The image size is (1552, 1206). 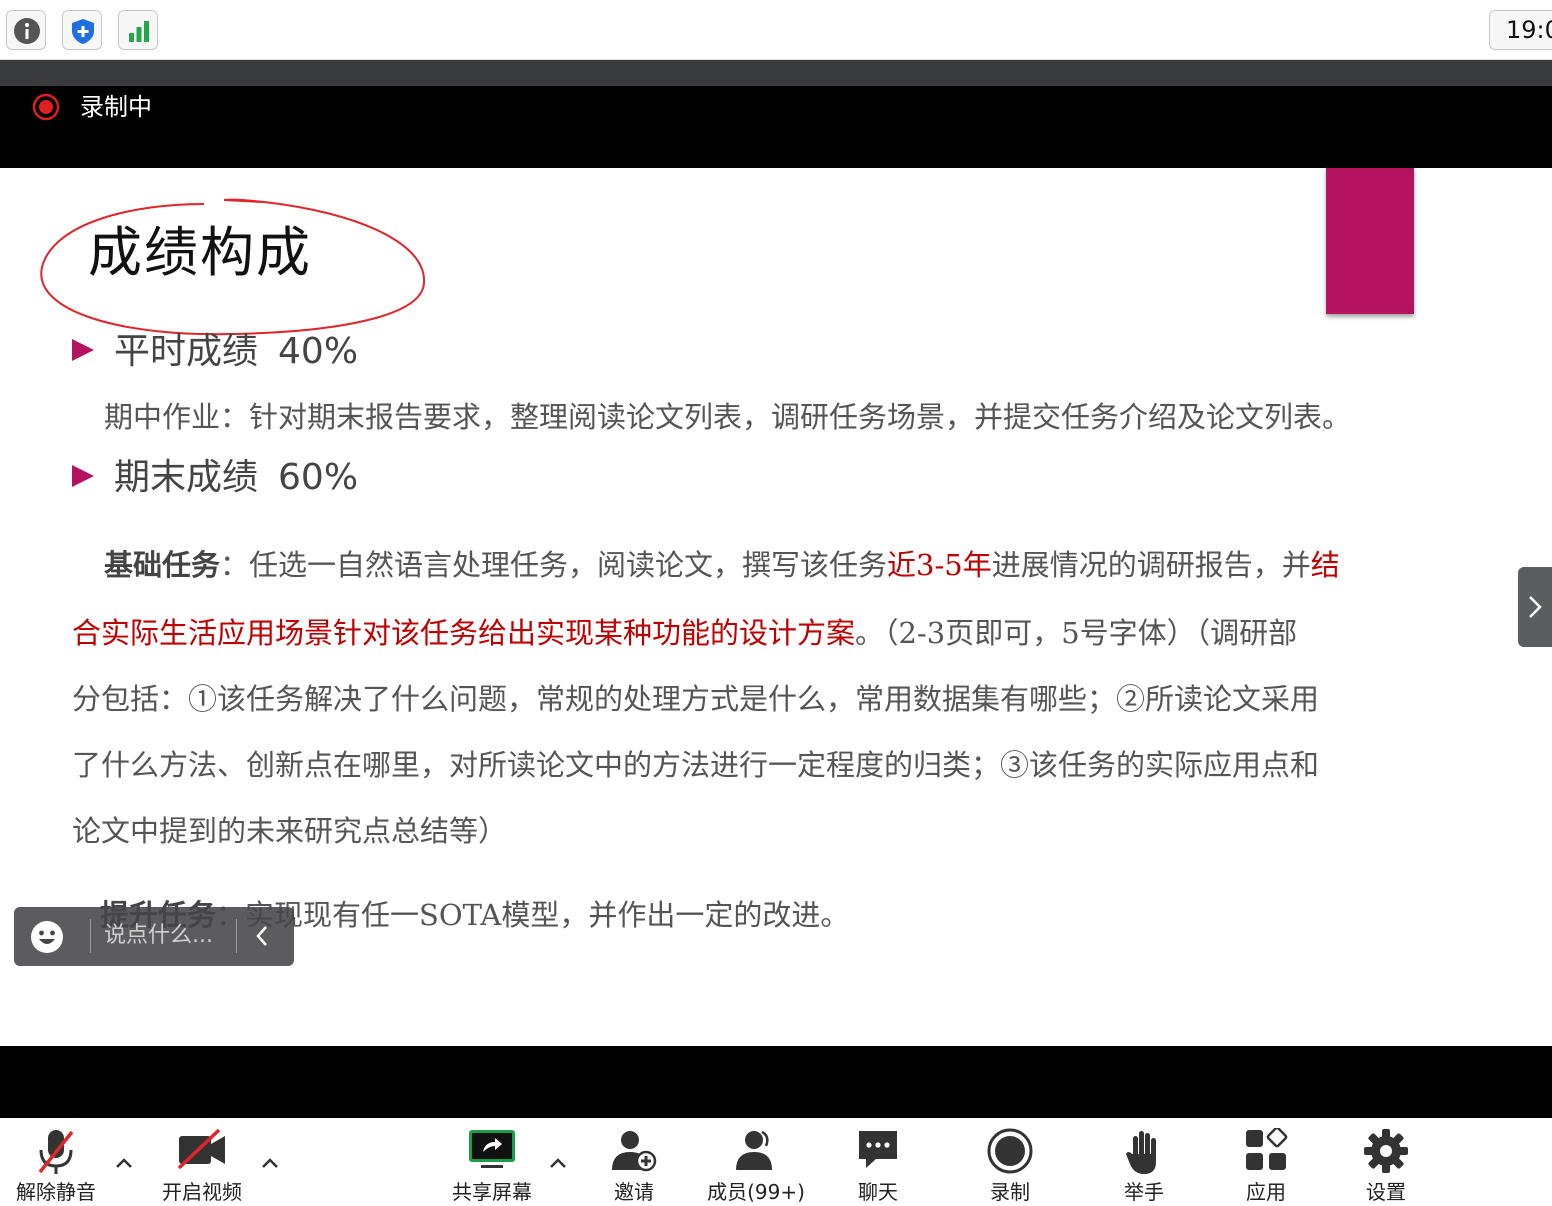 I want to click on unmute-button: 解除静音, so click(x=56, y=1161).